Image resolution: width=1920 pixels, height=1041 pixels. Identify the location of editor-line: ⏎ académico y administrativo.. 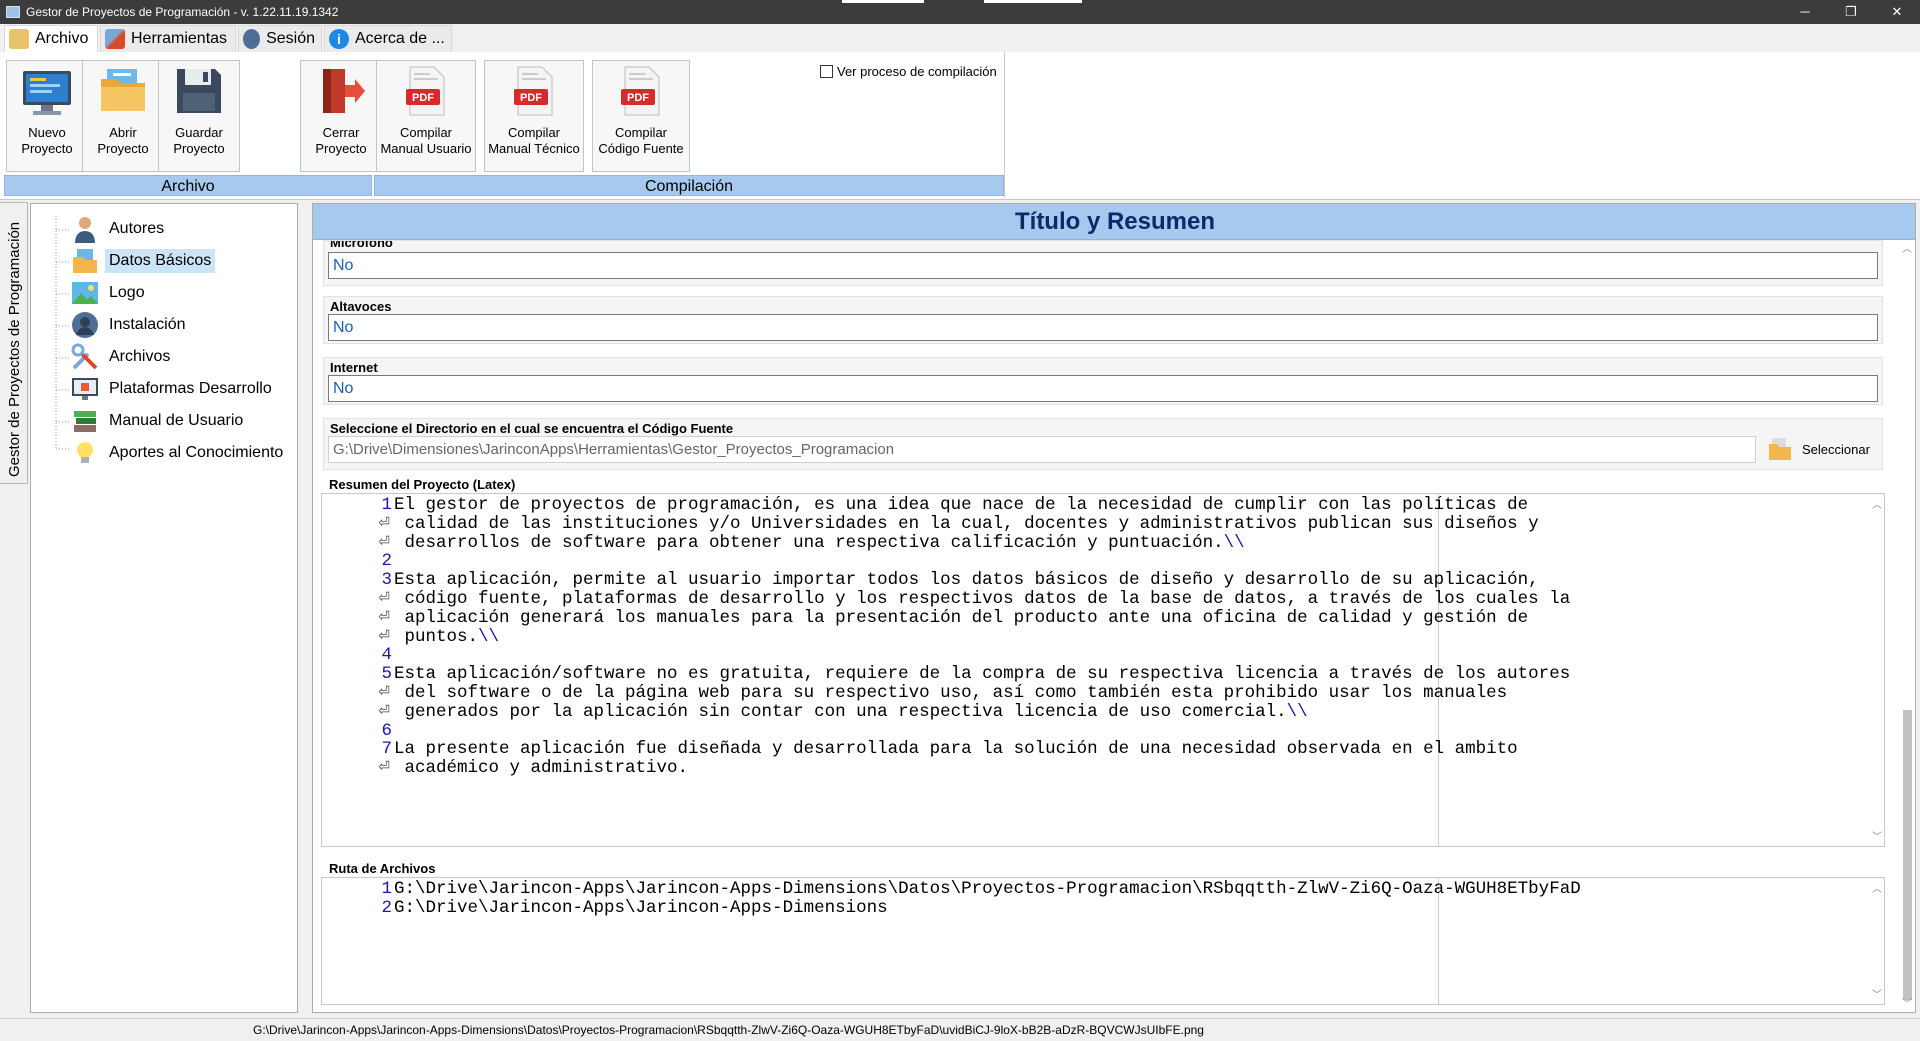
(1092, 768).